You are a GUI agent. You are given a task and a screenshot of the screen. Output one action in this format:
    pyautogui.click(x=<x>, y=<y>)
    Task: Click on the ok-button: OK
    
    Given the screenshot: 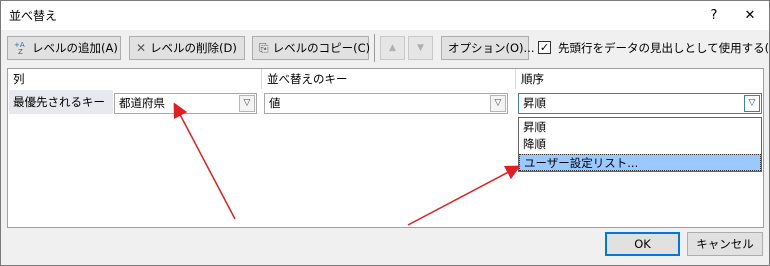 What is the action you would take?
    pyautogui.click(x=642, y=244)
    